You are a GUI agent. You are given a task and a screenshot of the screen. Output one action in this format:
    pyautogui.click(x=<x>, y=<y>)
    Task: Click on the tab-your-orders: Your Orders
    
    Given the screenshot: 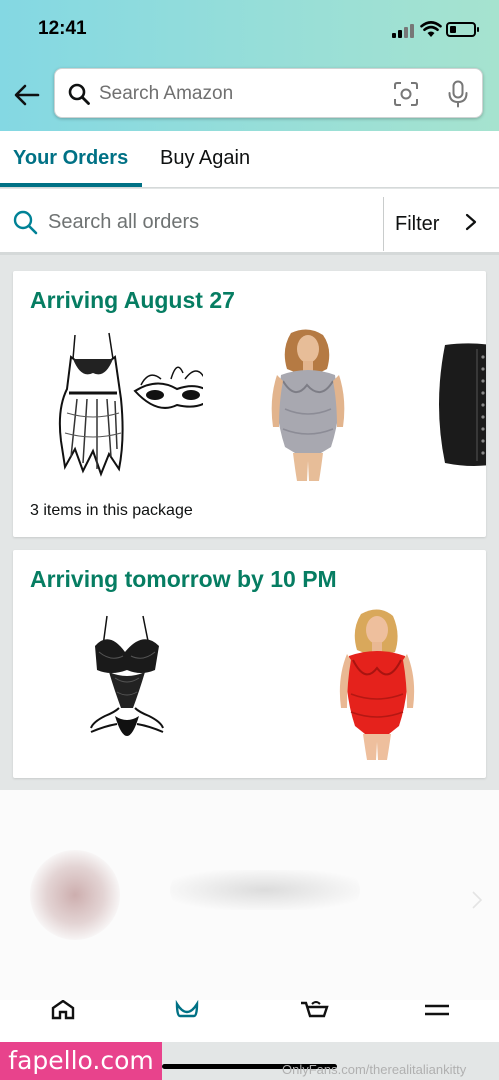 What is the action you would take?
    pyautogui.click(x=70, y=158)
    